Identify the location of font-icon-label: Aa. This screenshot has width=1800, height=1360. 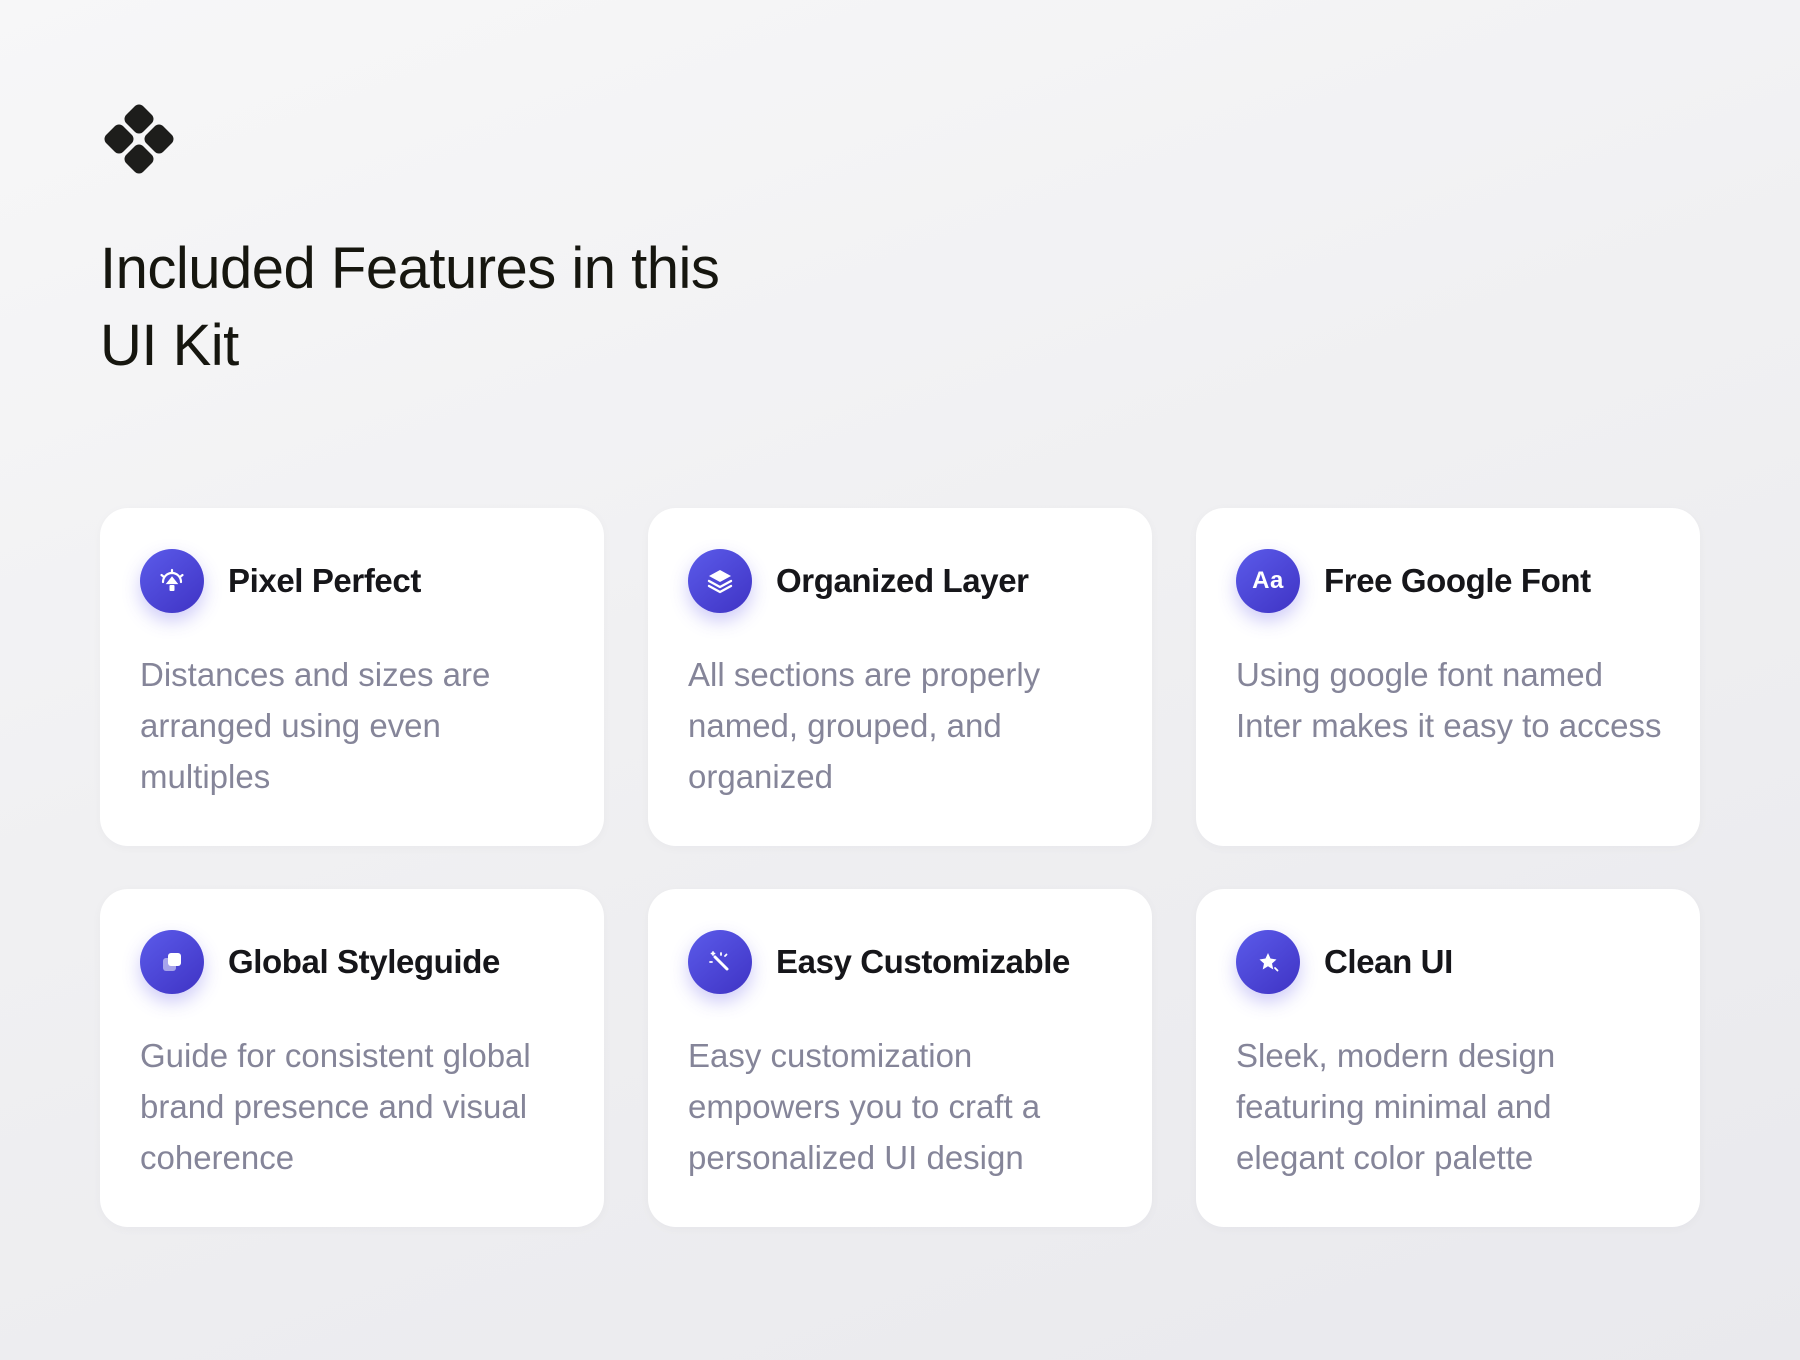
(1268, 580).